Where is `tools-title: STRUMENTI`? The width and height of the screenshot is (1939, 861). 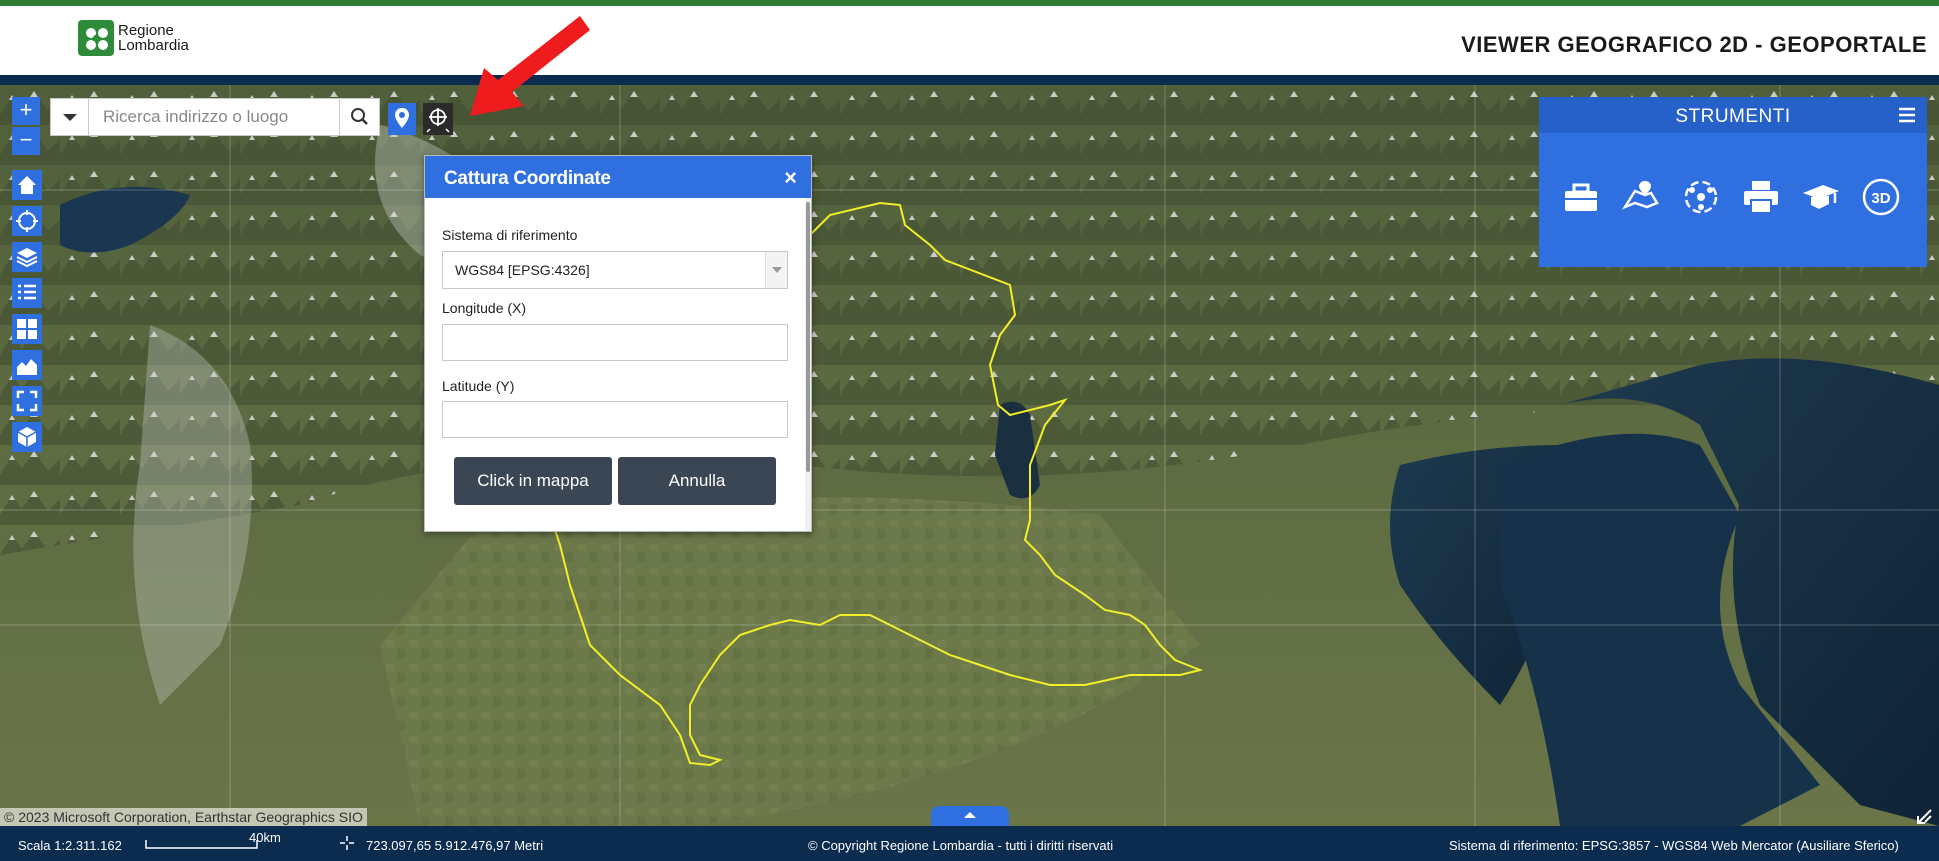 tools-title: STRUMENTI is located at coordinates (1733, 116).